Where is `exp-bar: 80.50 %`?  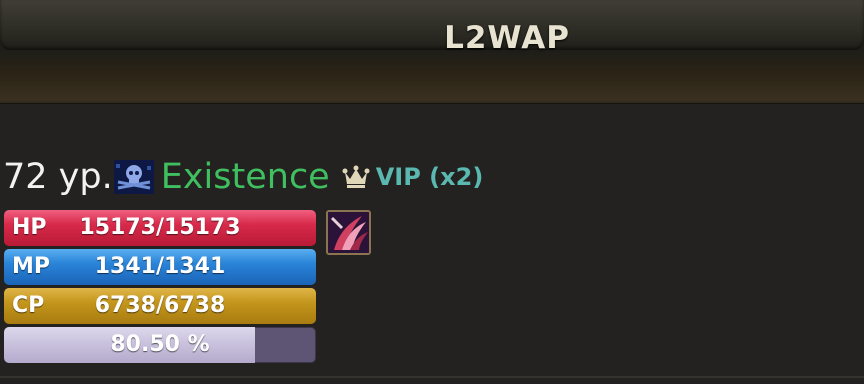
exp-bar: 80.50 % is located at coordinates (160, 345).